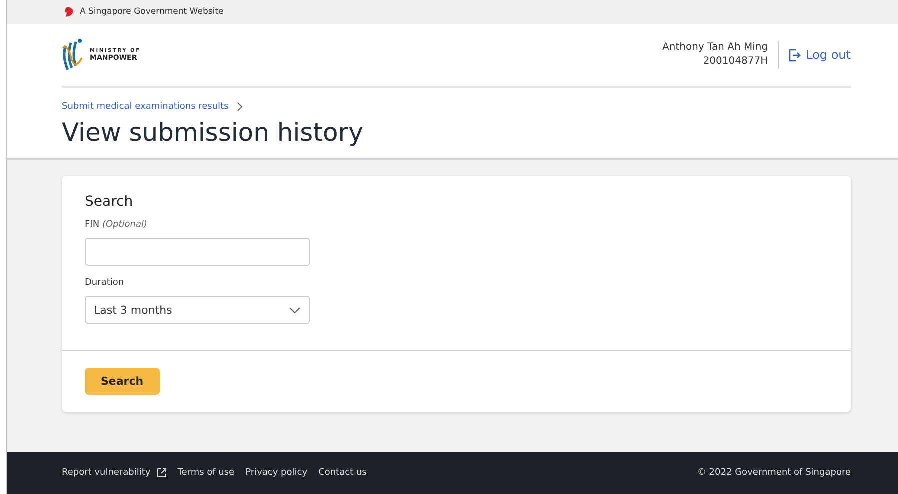  Describe the element at coordinates (114, 473) in the screenshot. I see `footer-link: Report vulnerability` at that location.